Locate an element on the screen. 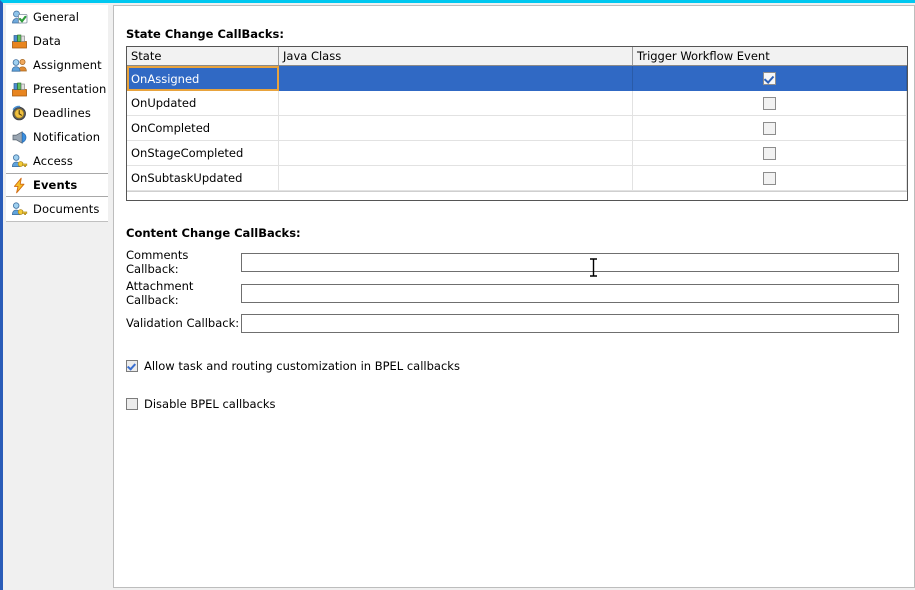 The image size is (915, 590). sidebar-item-data: Data is located at coordinates (57, 41).